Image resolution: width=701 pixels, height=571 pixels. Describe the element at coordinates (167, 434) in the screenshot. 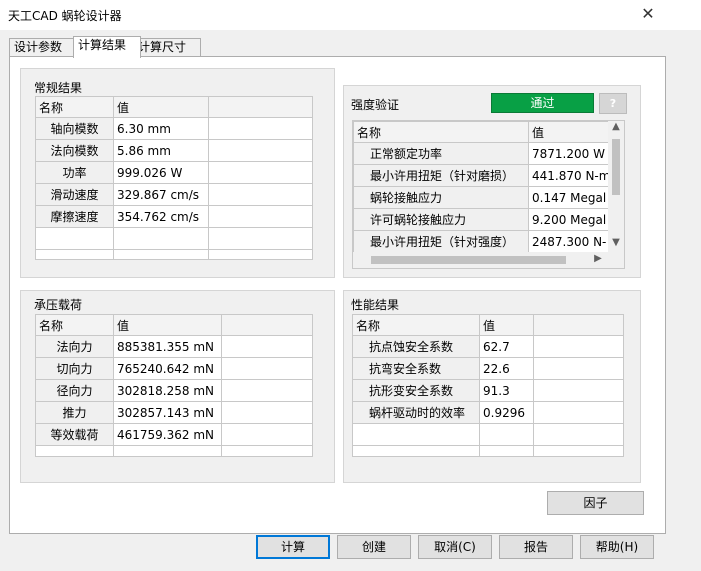

I see `row-value: 461759.362 mN` at that location.